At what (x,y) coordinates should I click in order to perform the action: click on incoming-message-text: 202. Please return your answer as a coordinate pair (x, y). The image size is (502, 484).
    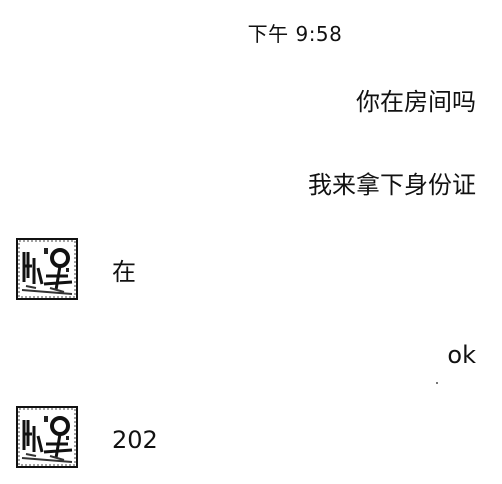
    Looking at the image, I should click on (135, 440).